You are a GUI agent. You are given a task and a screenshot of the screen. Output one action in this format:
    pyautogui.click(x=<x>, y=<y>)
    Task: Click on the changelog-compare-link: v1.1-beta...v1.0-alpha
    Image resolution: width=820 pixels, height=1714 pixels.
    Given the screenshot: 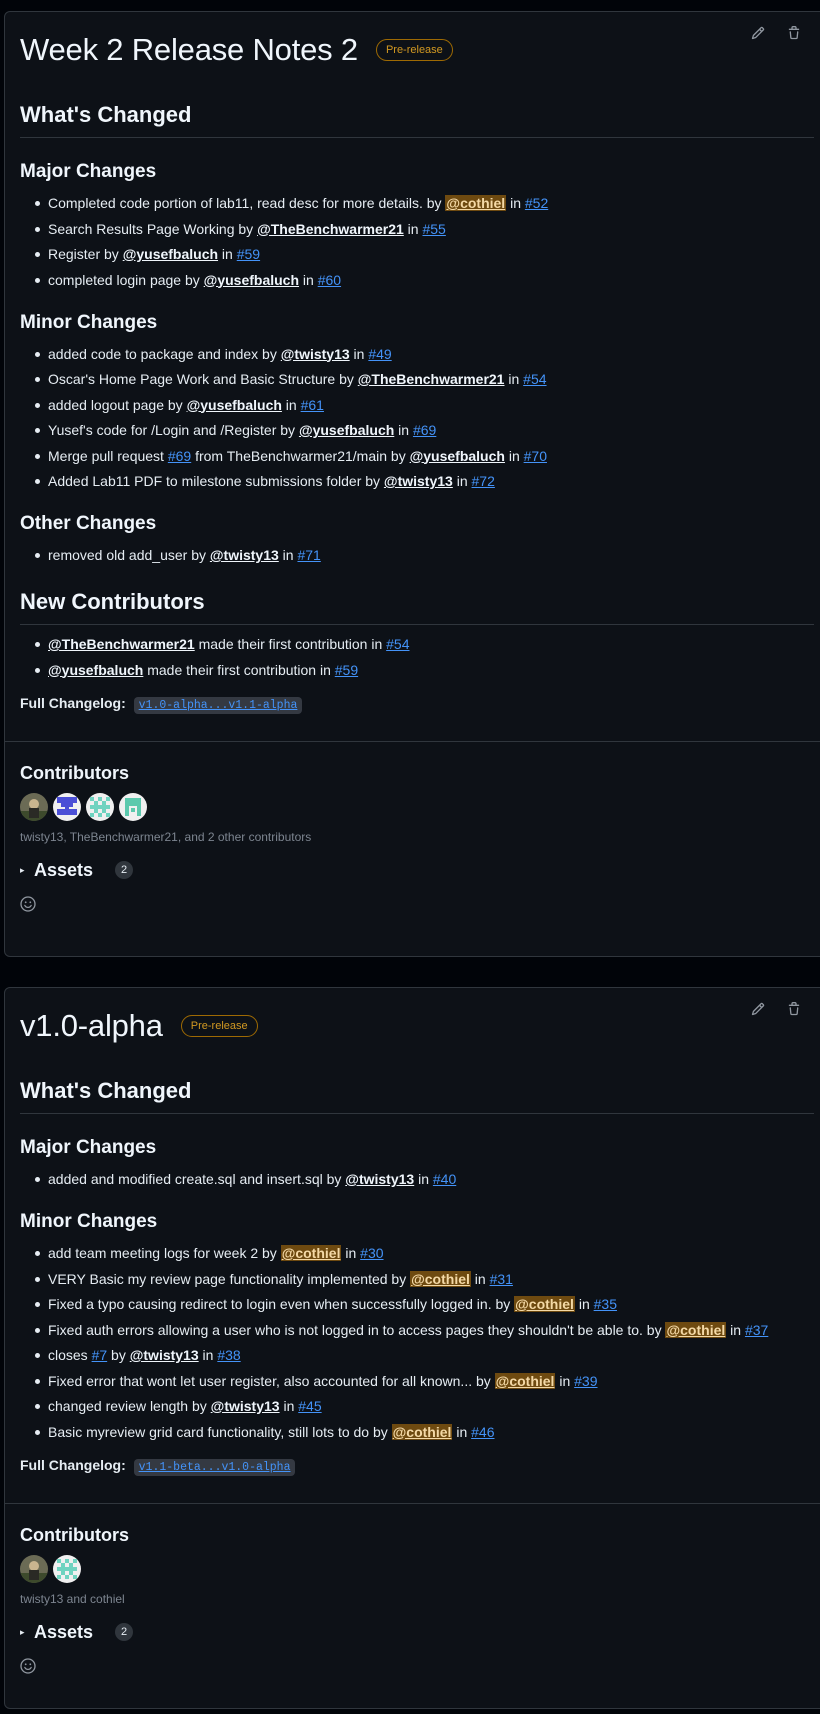 What is the action you would take?
    pyautogui.click(x=214, y=1467)
    